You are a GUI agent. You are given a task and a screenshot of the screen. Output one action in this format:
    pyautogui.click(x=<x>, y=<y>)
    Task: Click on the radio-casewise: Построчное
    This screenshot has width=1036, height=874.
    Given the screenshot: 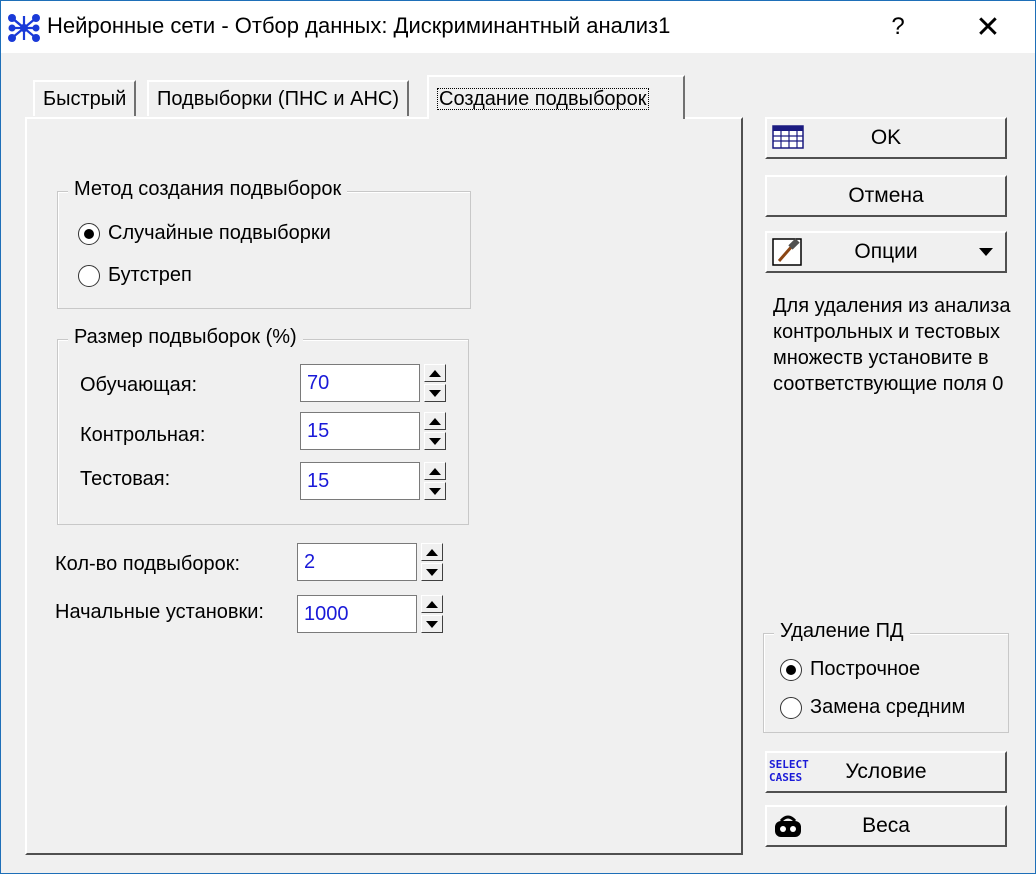 What is the action you would take?
    pyautogui.click(x=850, y=669)
    